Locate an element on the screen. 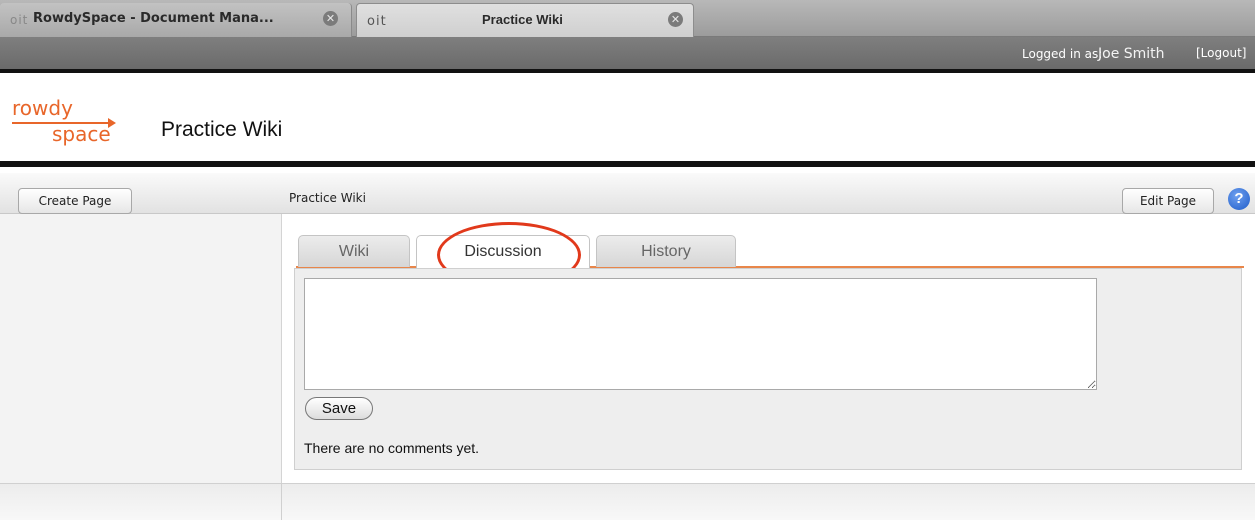 The image size is (1255, 520). help-icon: ? is located at coordinates (1239, 199).